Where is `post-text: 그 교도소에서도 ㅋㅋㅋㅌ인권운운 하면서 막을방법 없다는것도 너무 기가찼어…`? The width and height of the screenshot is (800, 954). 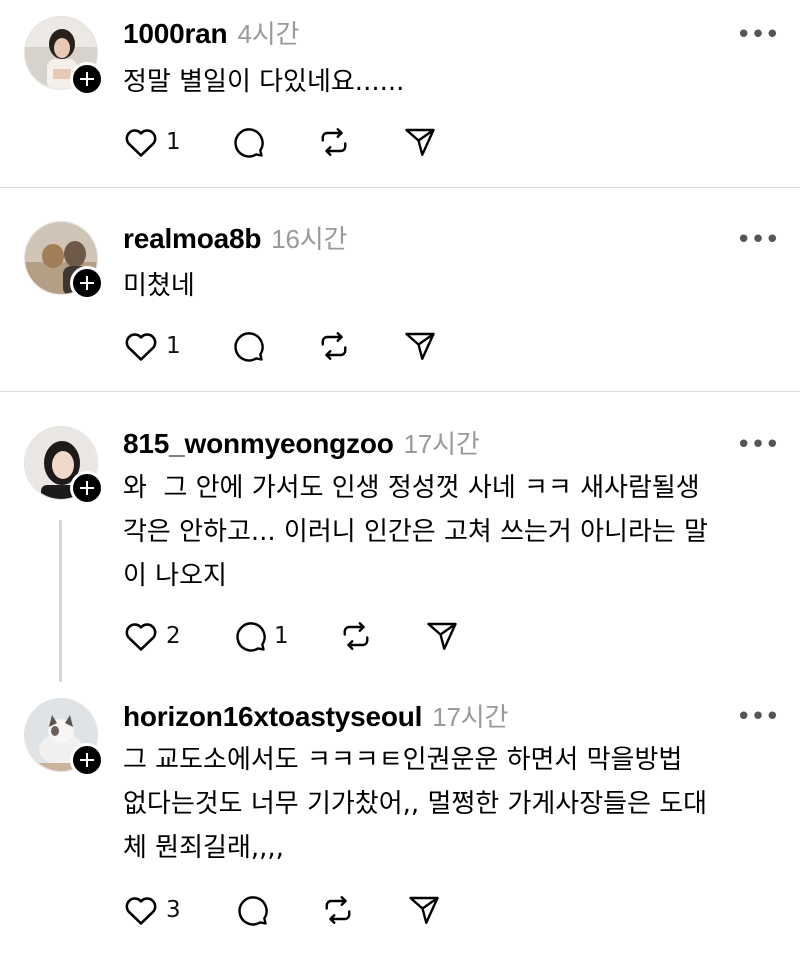 post-text: 그 교도소에서도 ㅋㅋㅋㅌ인권운운 하면서 막을방법 없다는것도 너무 기가찼어… is located at coordinates (415, 804).